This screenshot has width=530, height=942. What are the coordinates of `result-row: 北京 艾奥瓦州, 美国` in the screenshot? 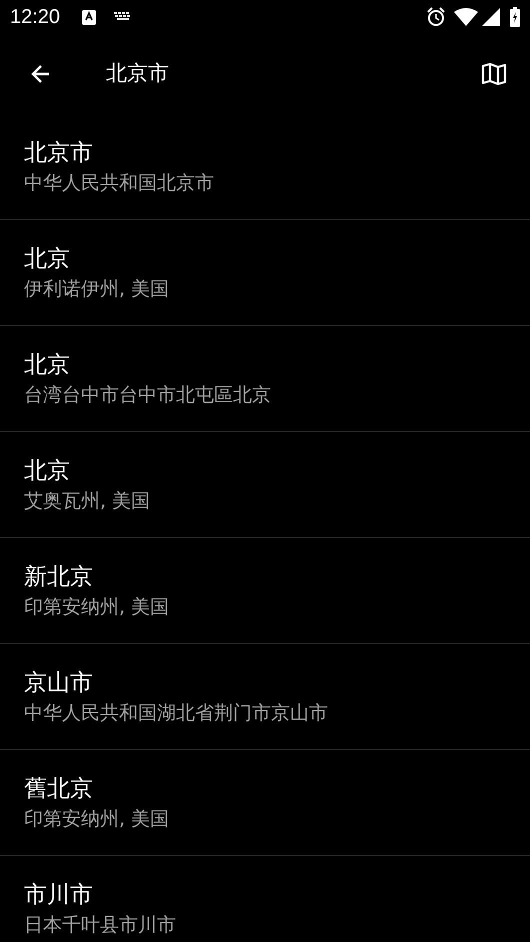 It's located at (265, 485).